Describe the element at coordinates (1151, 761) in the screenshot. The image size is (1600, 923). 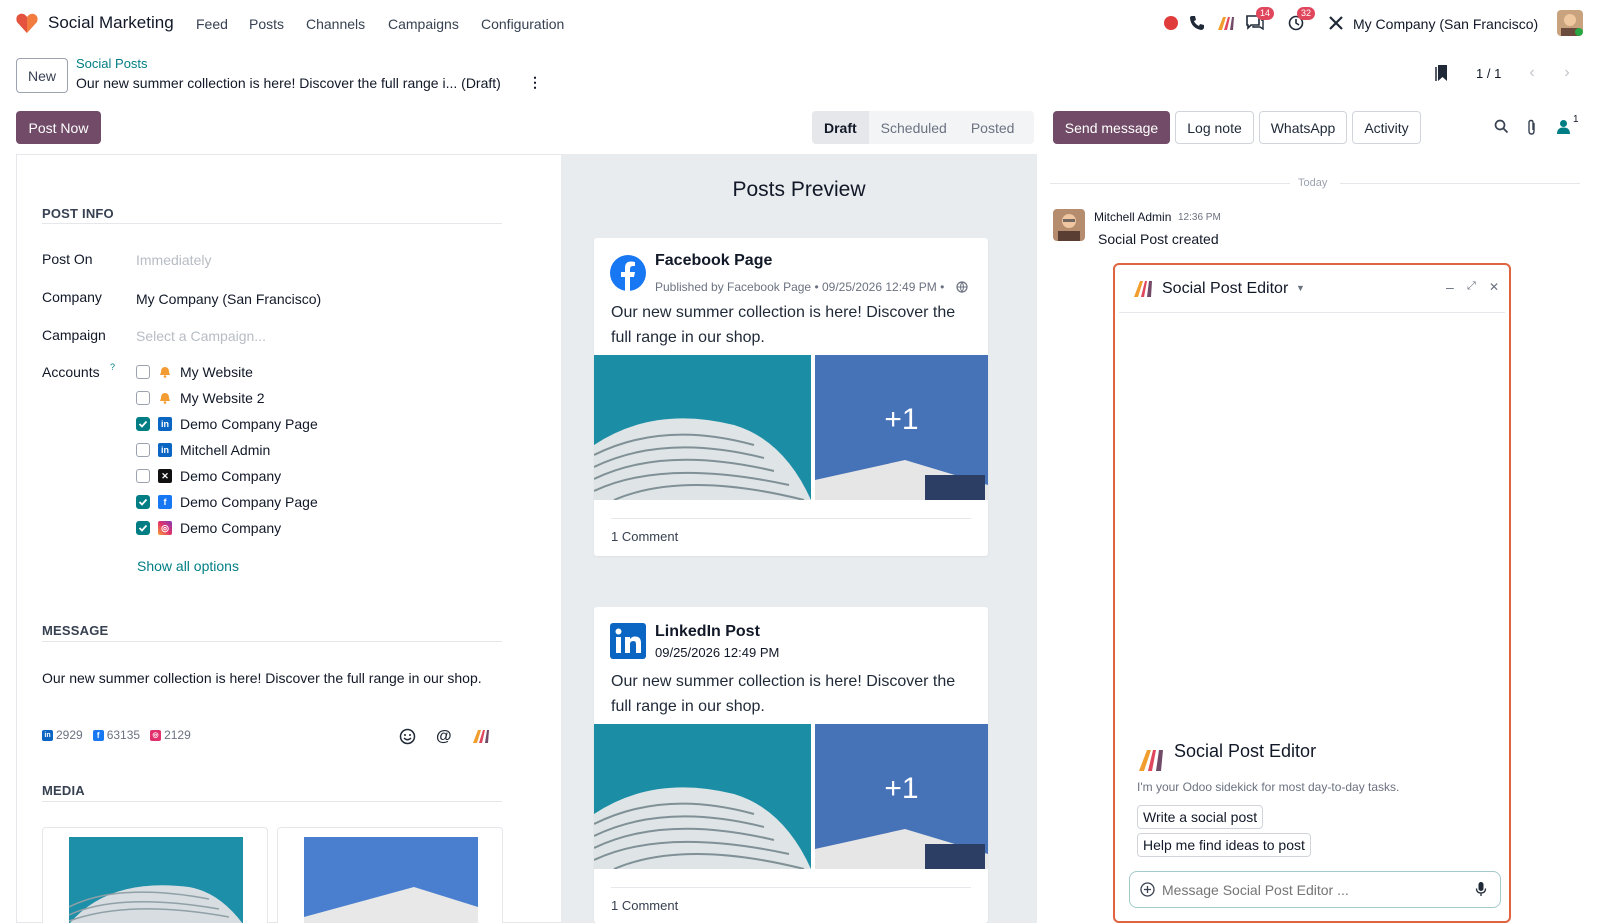
I see `ai-intro-icon` at that location.